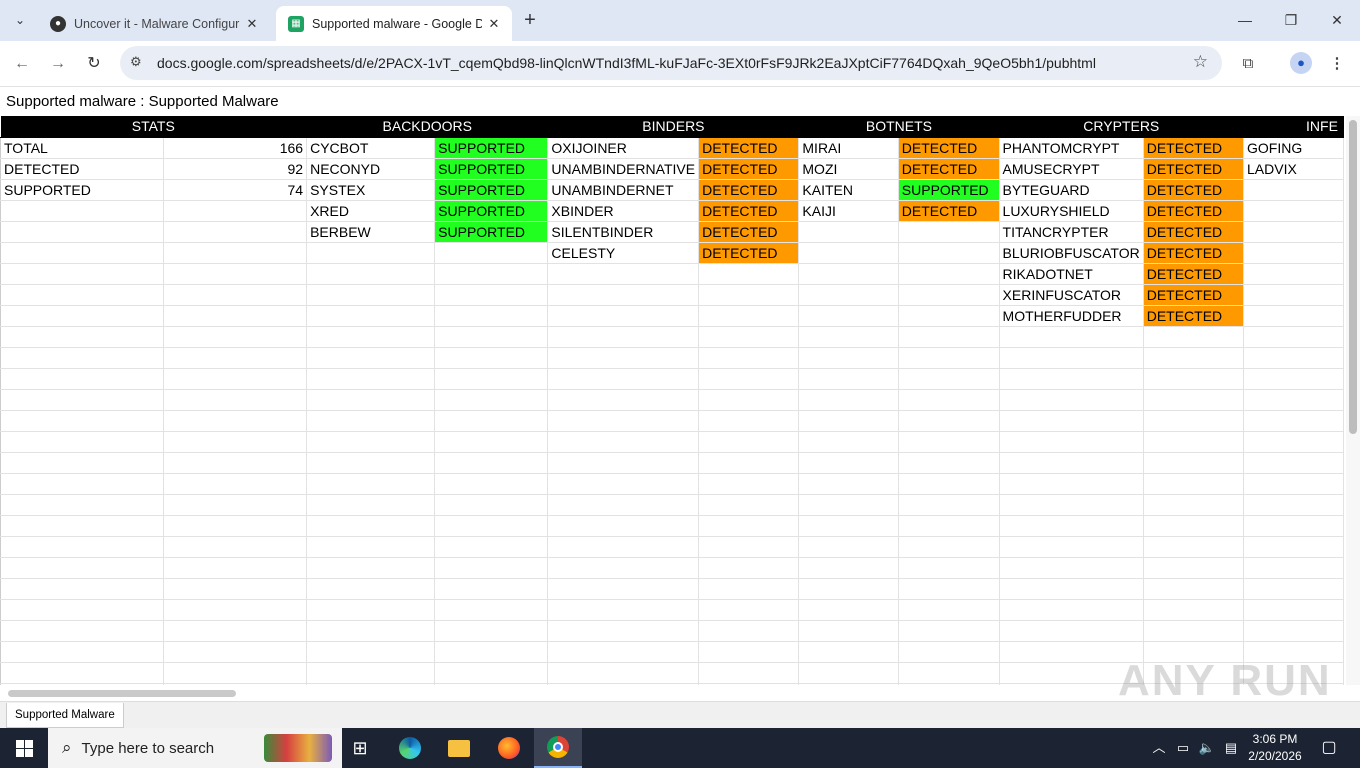  I want to click on crypters-name-cell: RIKADOTNET, so click(1071, 274).